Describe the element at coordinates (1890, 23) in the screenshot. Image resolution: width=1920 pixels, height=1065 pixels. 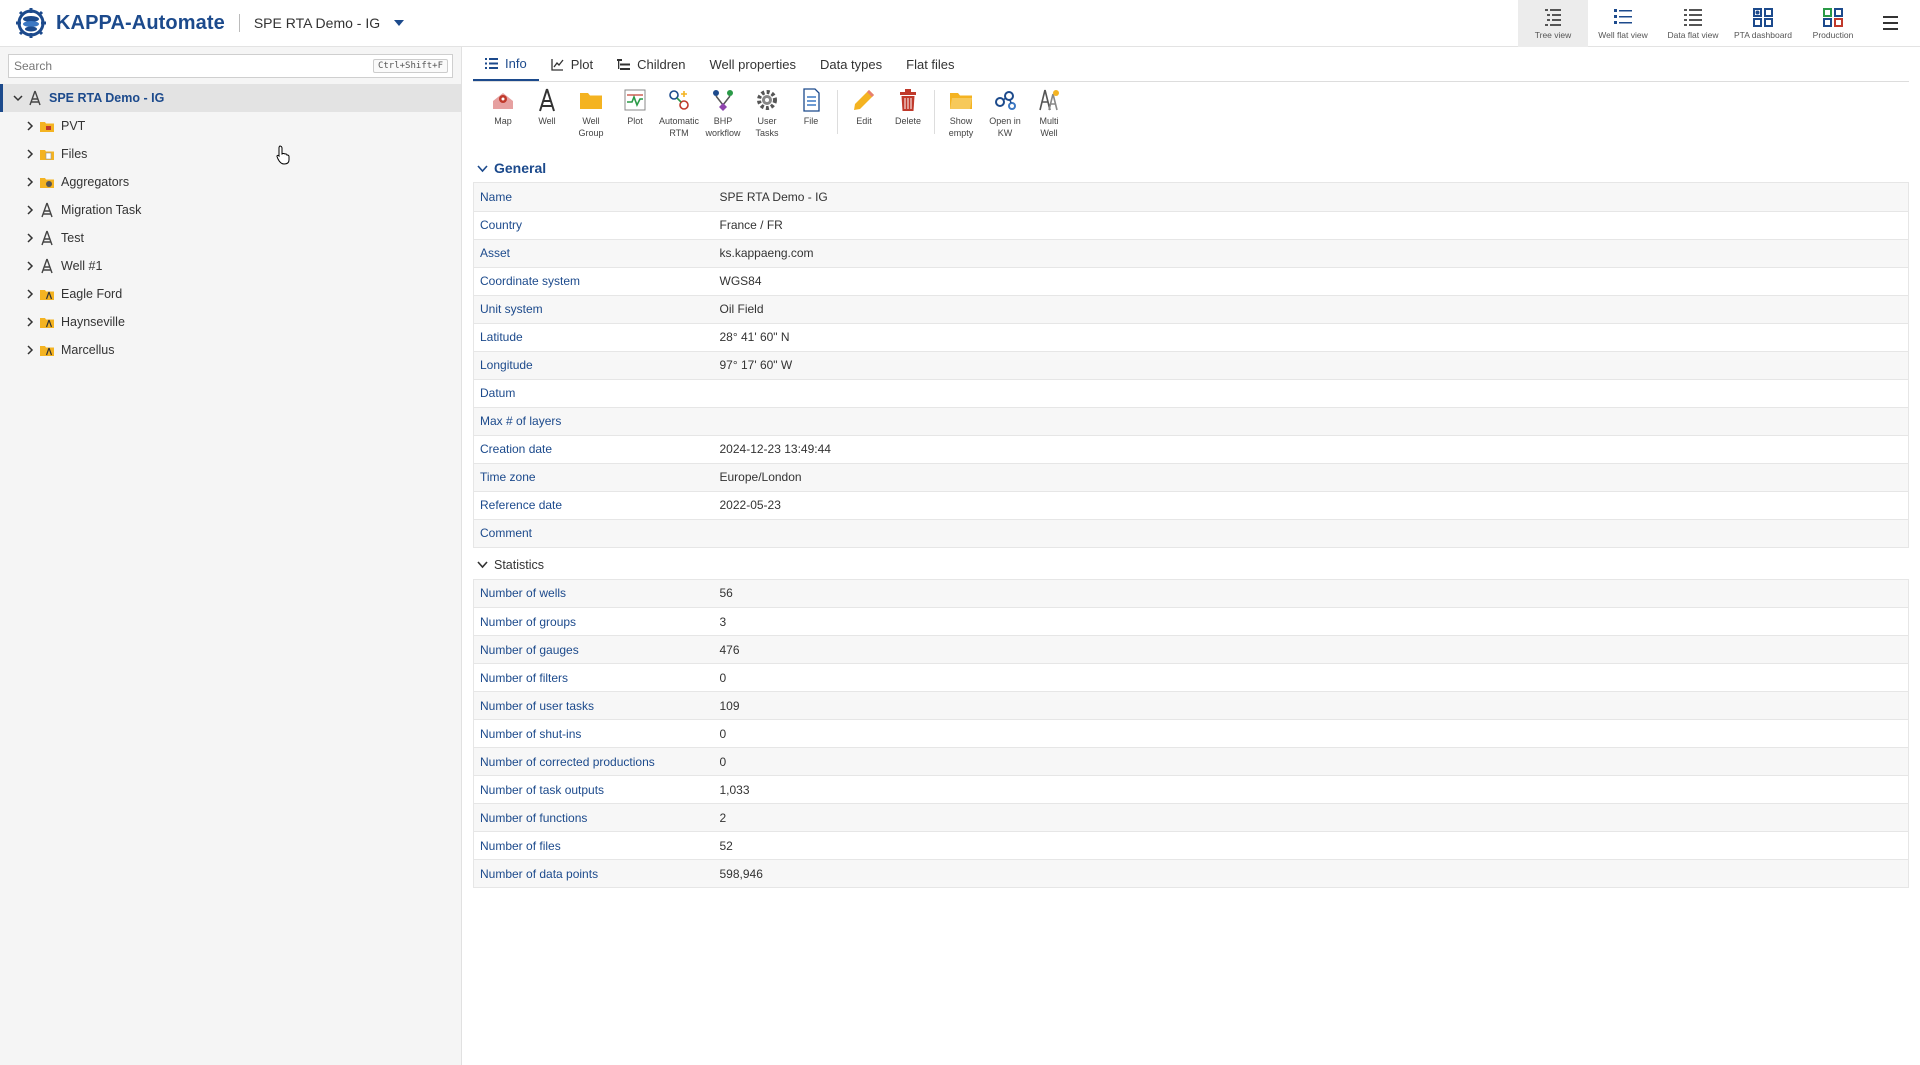
I see `main-menu-icon` at that location.